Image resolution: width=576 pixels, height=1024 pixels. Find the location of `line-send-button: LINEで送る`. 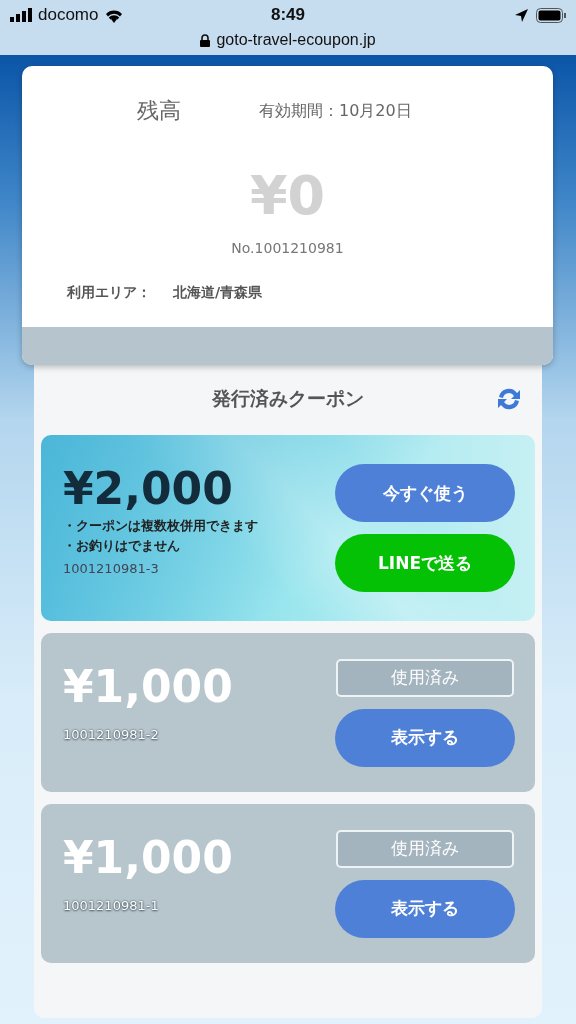

line-send-button: LINEで送る is located at coordinates (425, 563).